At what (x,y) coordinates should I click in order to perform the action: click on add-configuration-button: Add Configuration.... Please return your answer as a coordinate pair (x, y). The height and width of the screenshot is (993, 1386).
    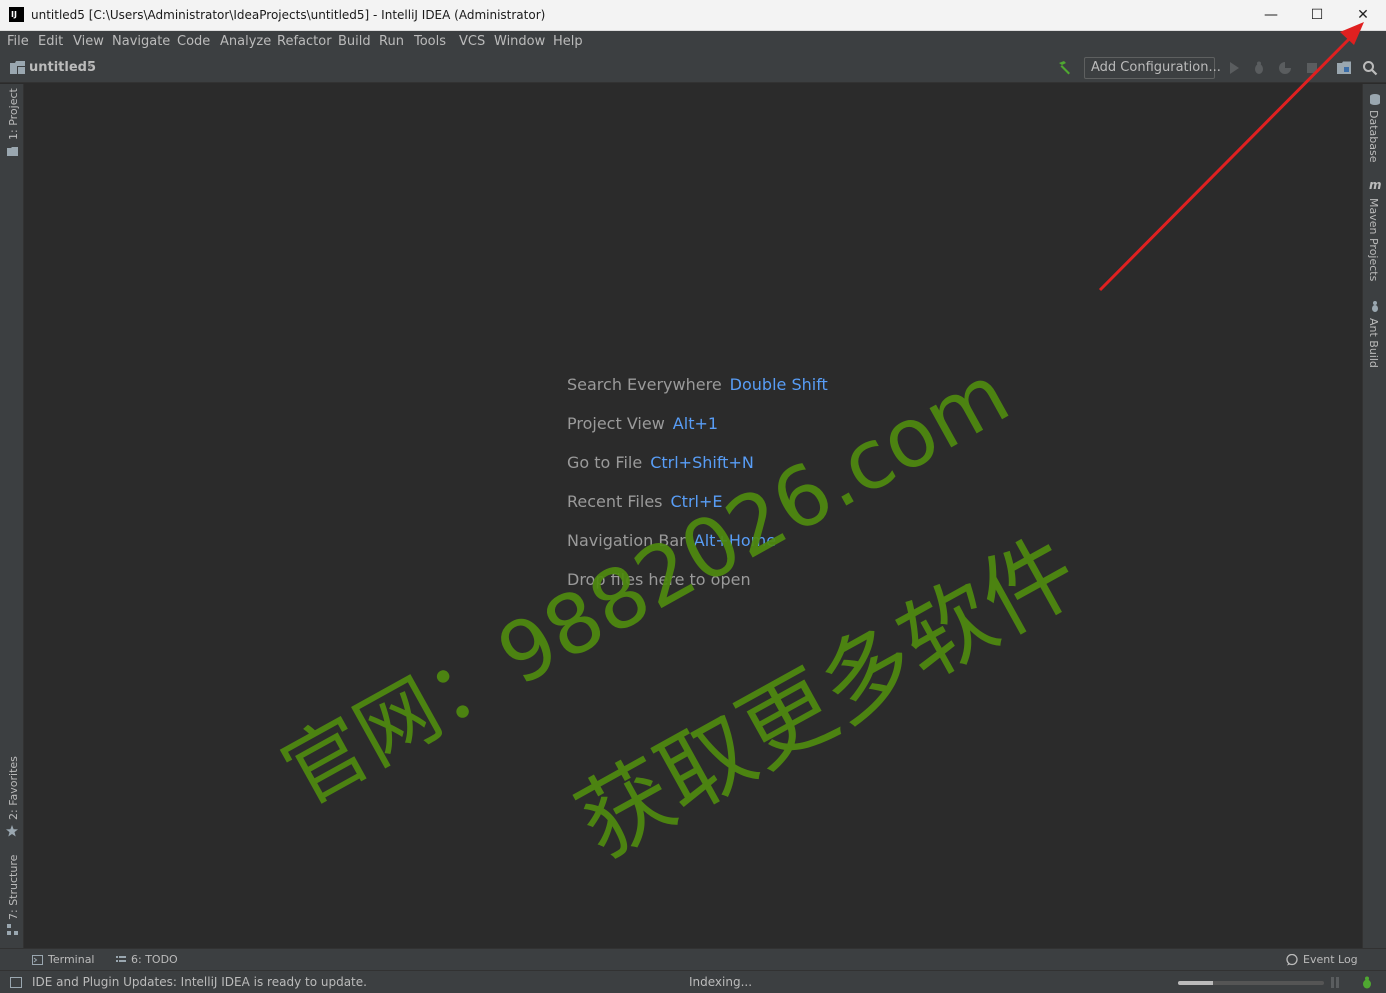
    Looking at the image, I should click on (1152, 68).